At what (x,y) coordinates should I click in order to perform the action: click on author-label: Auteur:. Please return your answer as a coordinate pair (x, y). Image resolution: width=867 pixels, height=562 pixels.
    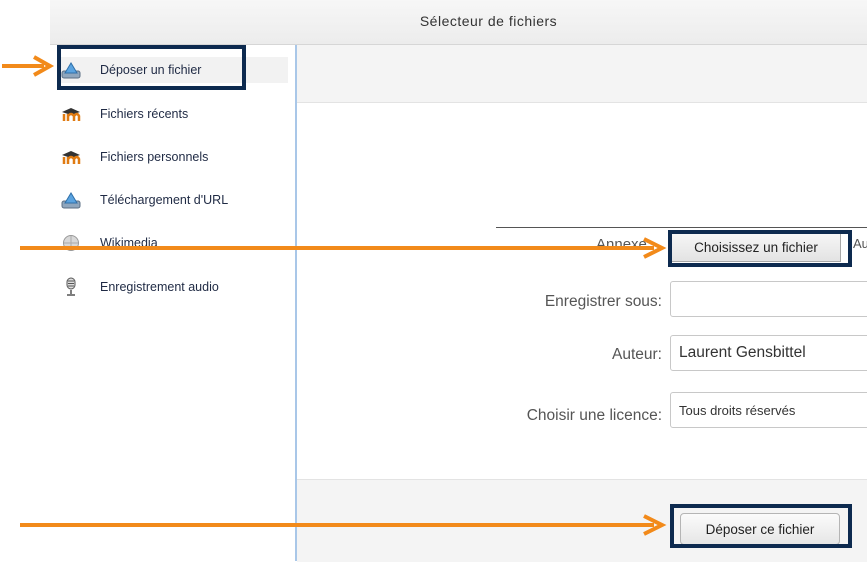
    Looking at the image, I should click on (637, 354).